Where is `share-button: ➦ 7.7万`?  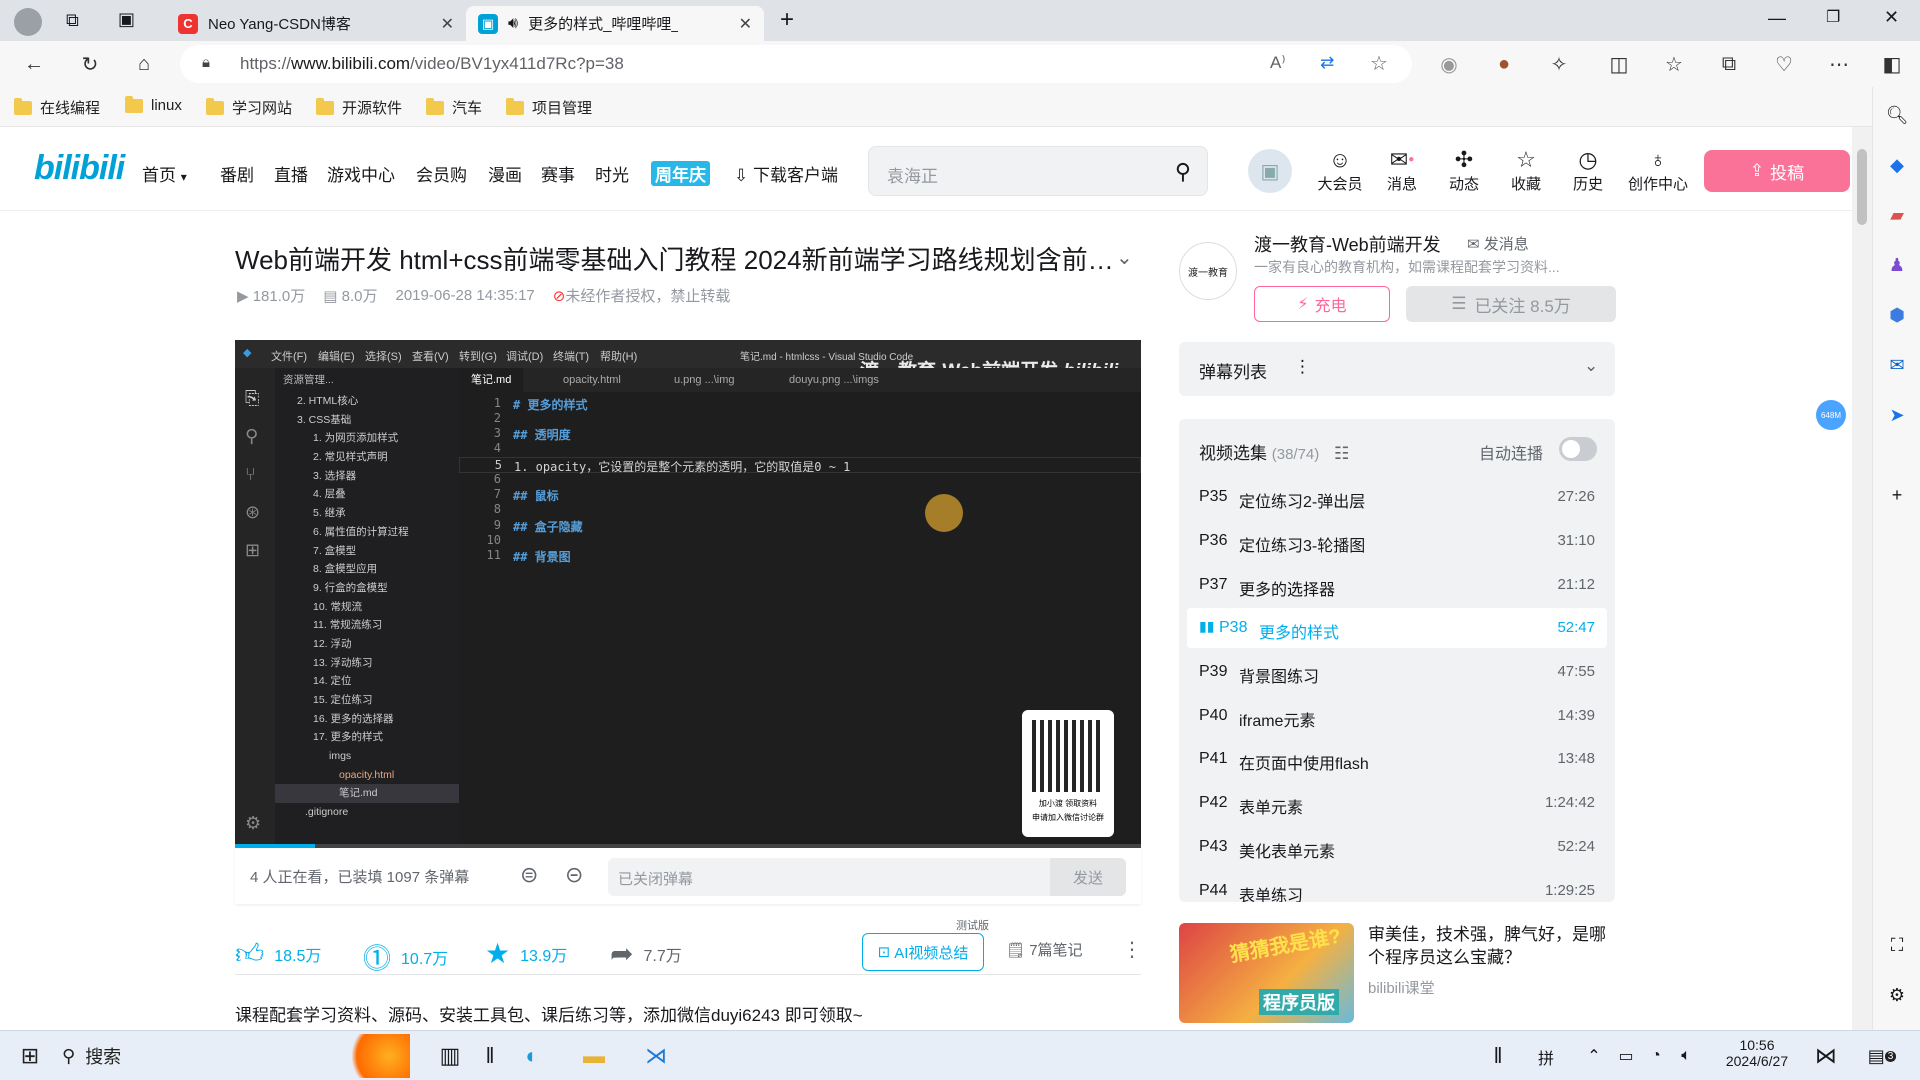 share-button: ➦ 7.7万 is located at coordinates (646, 953).